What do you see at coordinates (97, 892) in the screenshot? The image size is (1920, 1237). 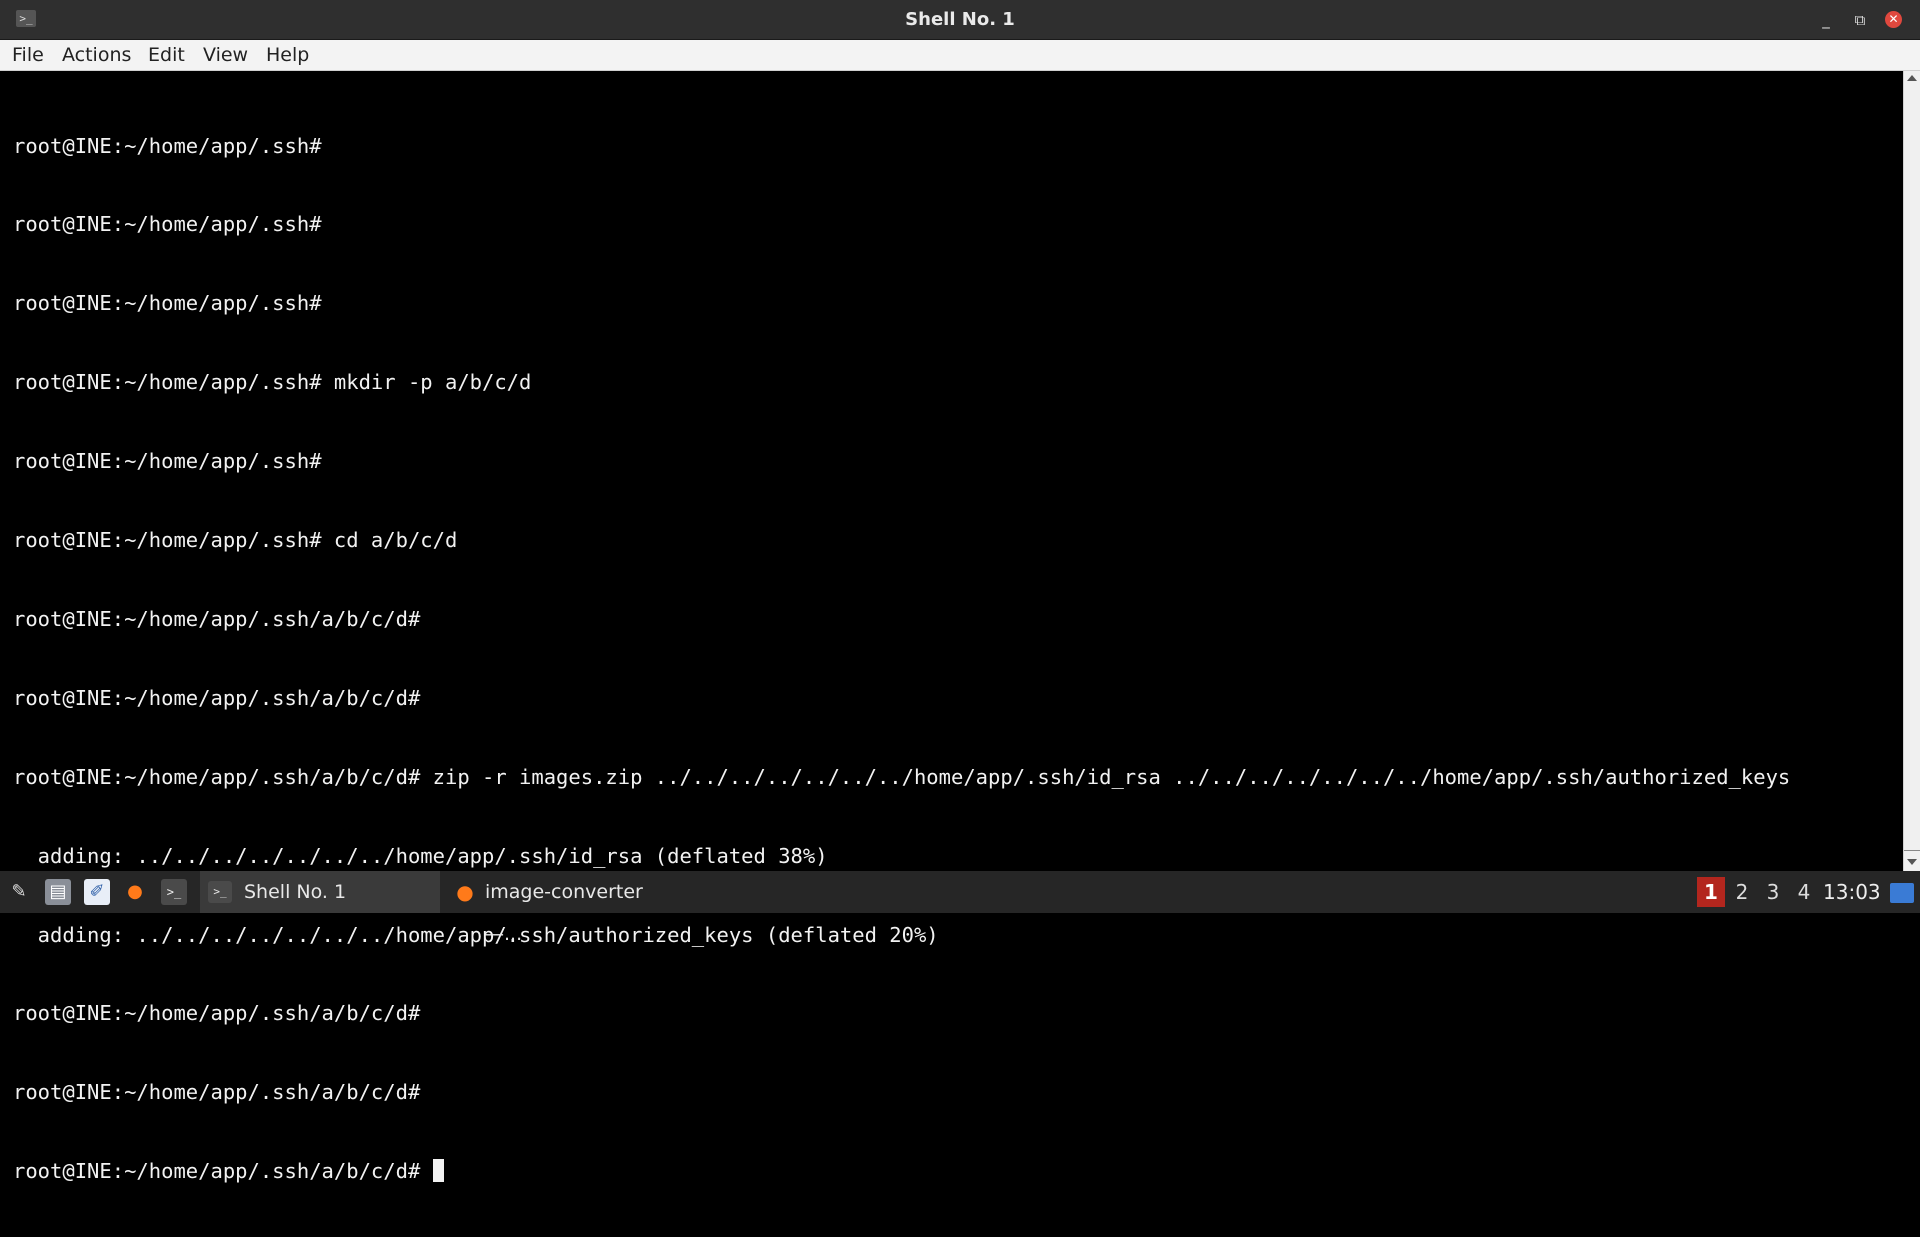 I see `text-editor-icon: ✐` at bounding box center [97, 892].